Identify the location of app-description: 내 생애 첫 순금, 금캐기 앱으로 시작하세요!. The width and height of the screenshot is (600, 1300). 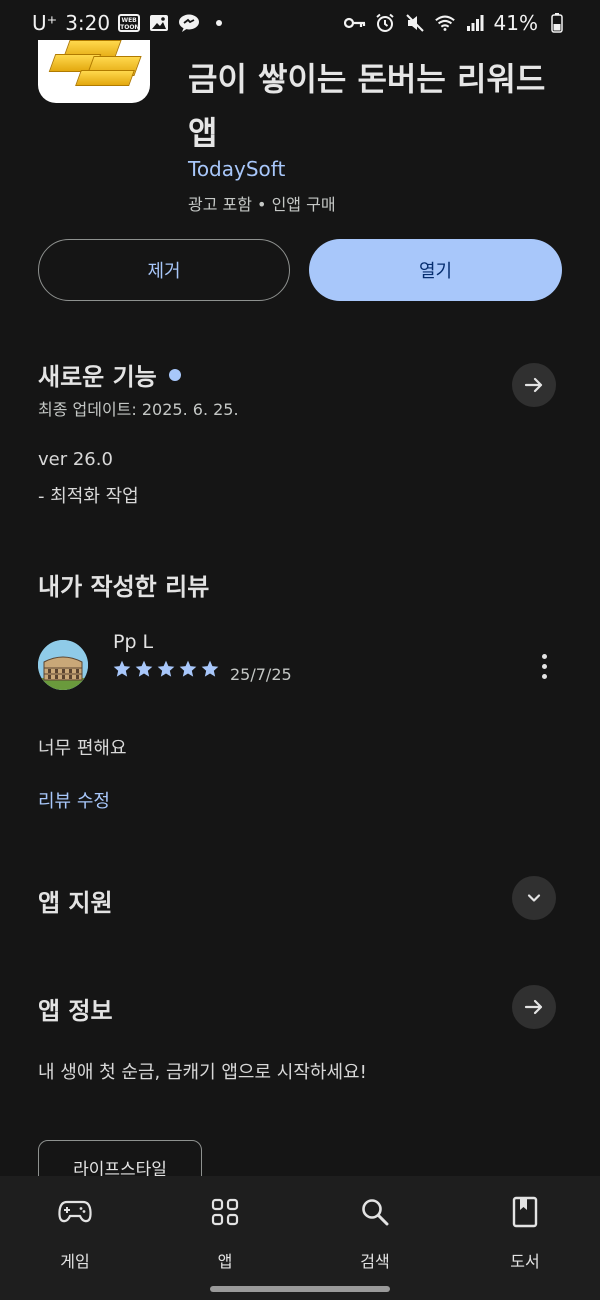
(202, 1072).